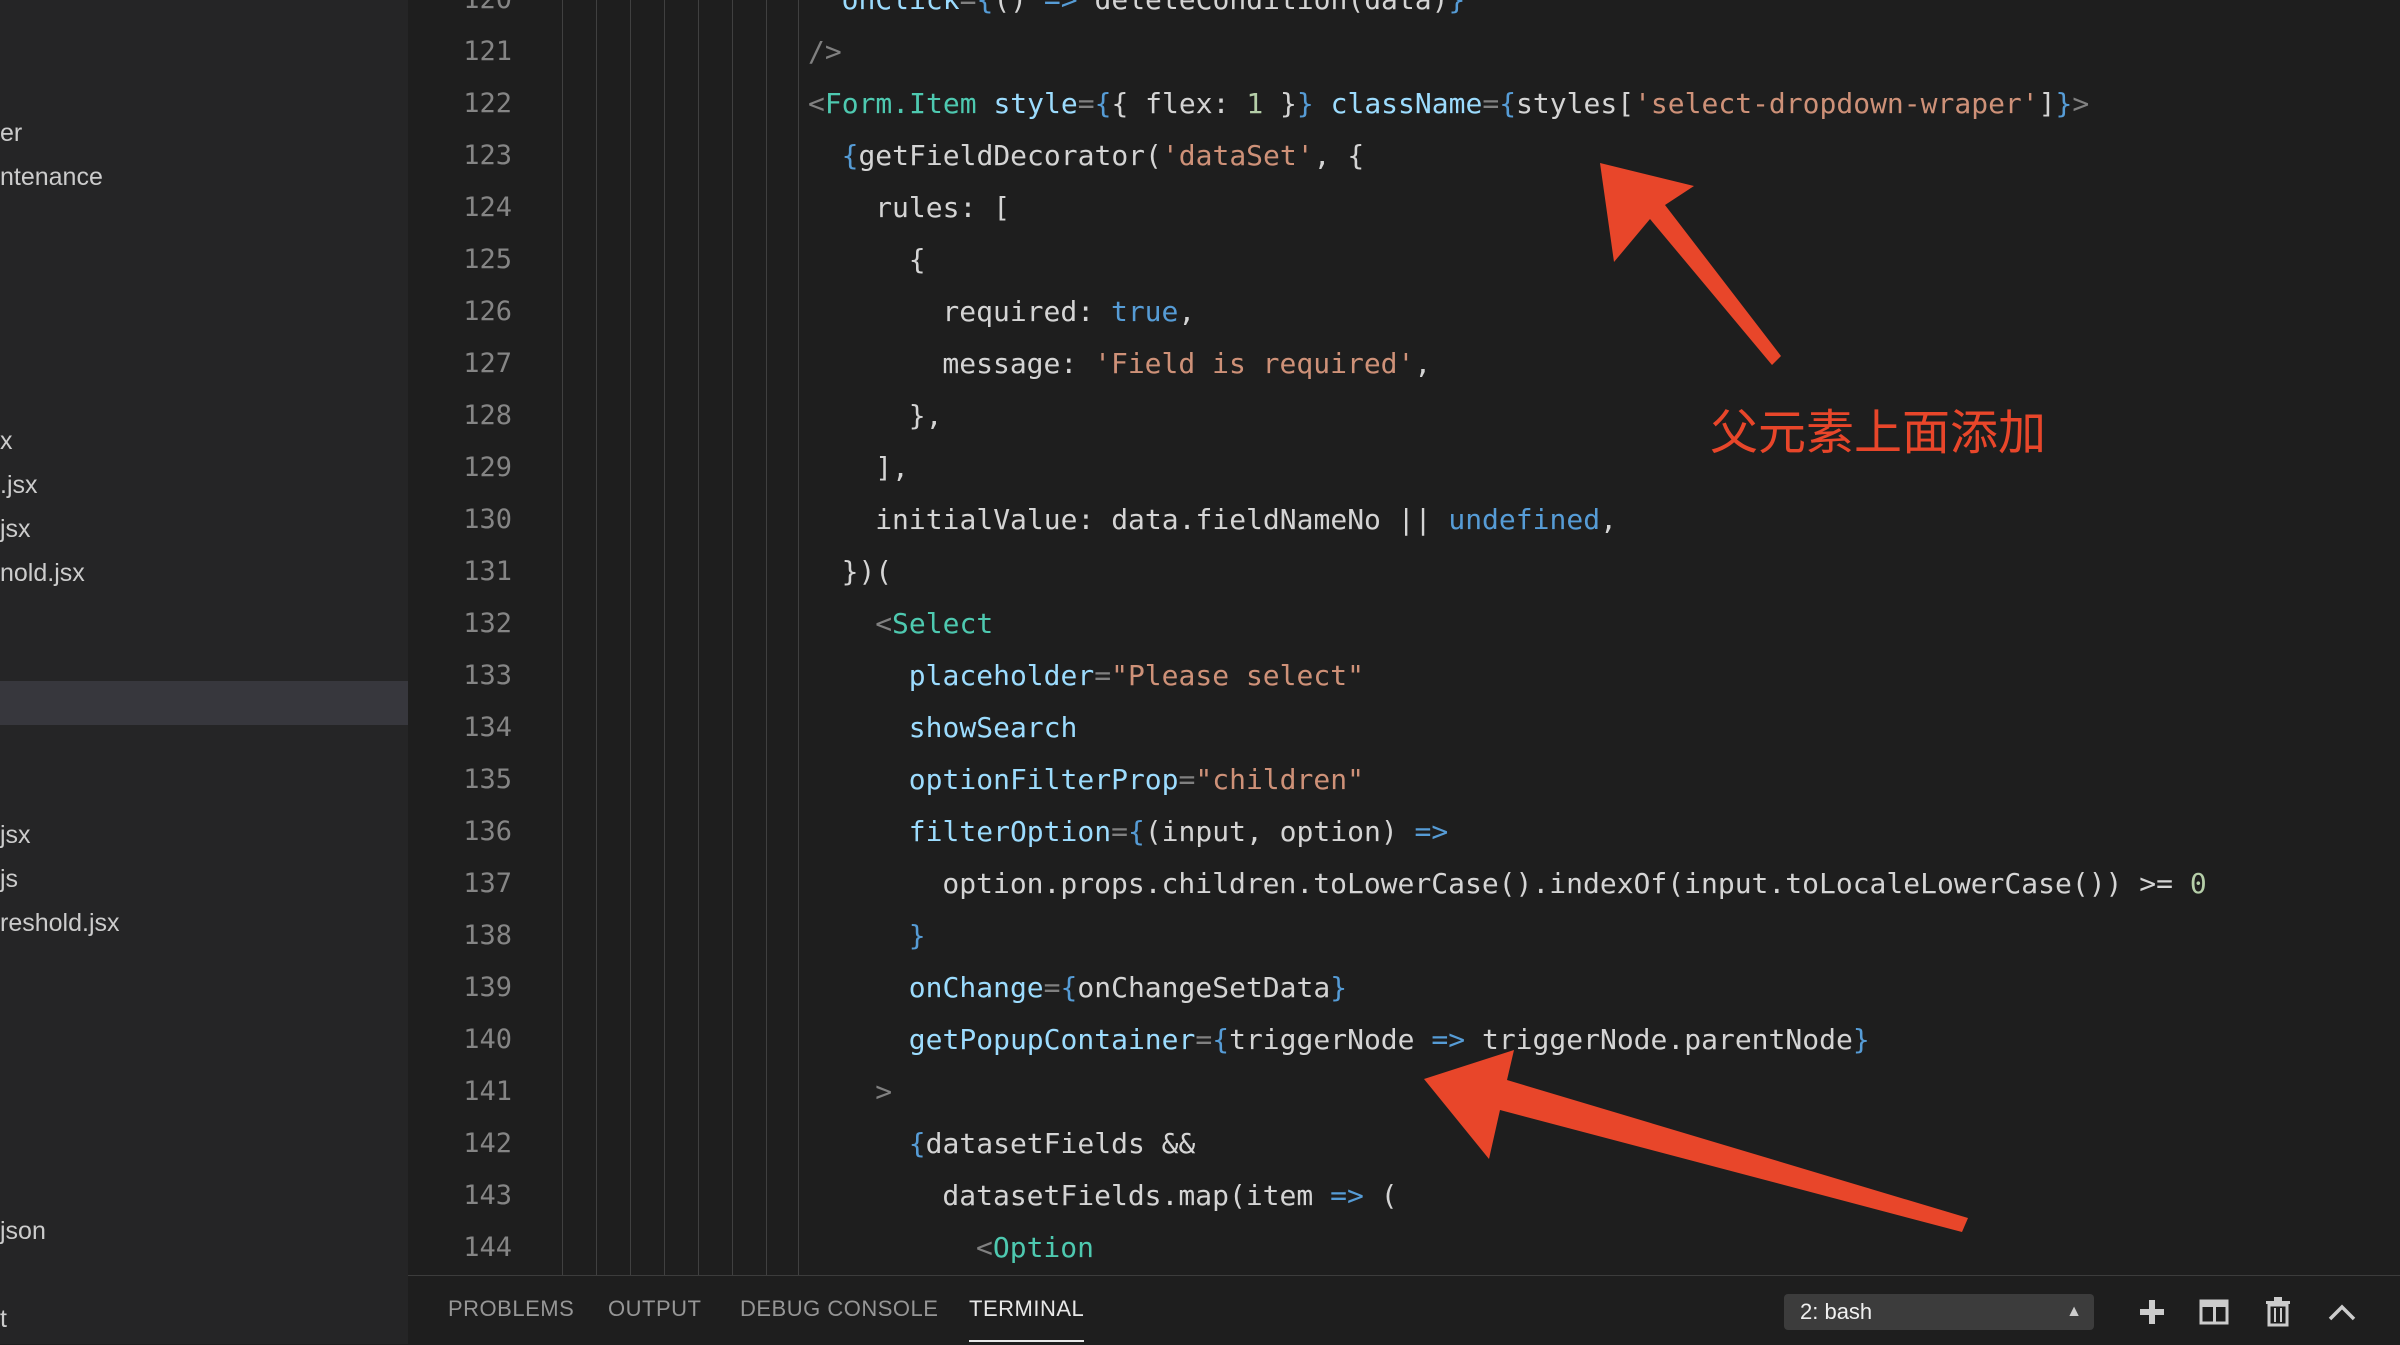 The height and width of the screenshot is (1345, 2400). Describe the element at coordinates (1136, 676) in the screenshot. I see `code-line: placeholder="Please select"` at that location.